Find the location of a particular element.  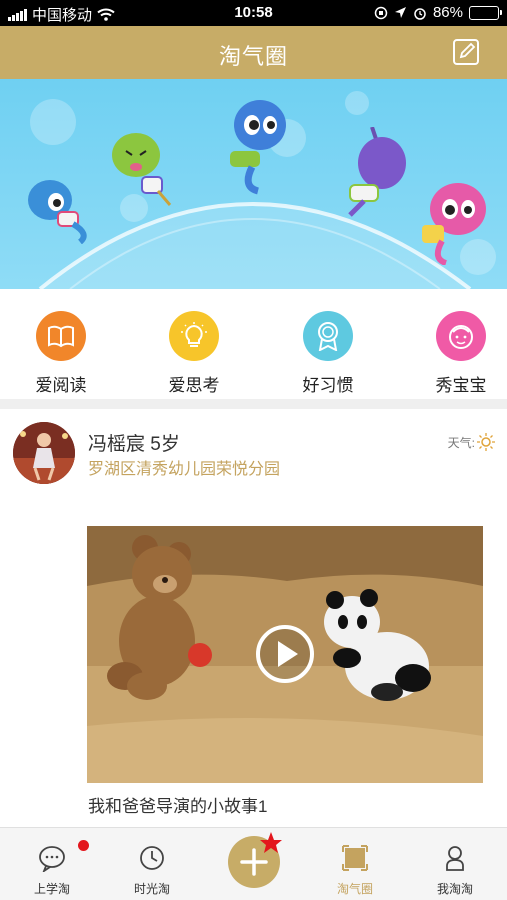

tab-circle: 淘气圈 is located at coordinates (355, 870).